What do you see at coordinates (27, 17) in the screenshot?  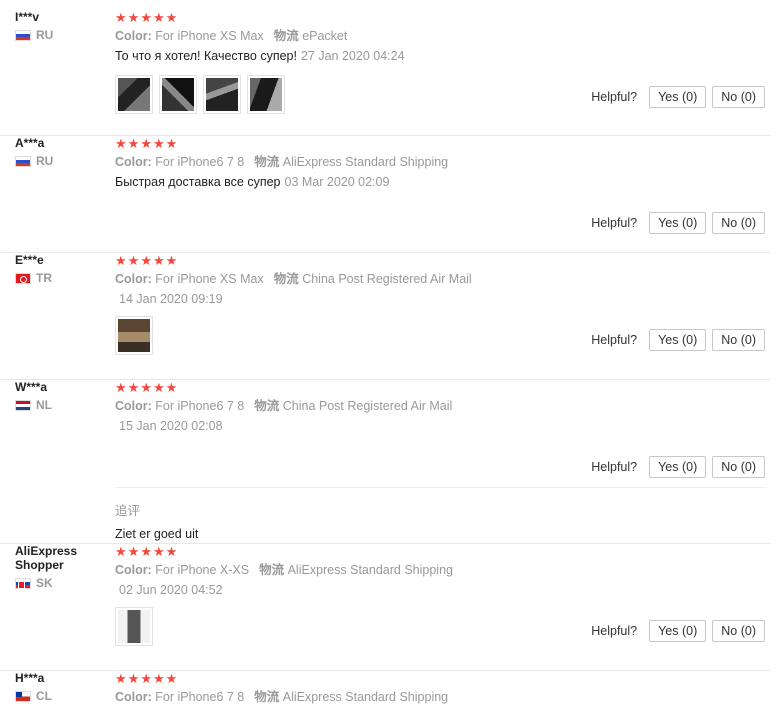 I see `reviewer-name: I***v` at bounding box center [27, 17].